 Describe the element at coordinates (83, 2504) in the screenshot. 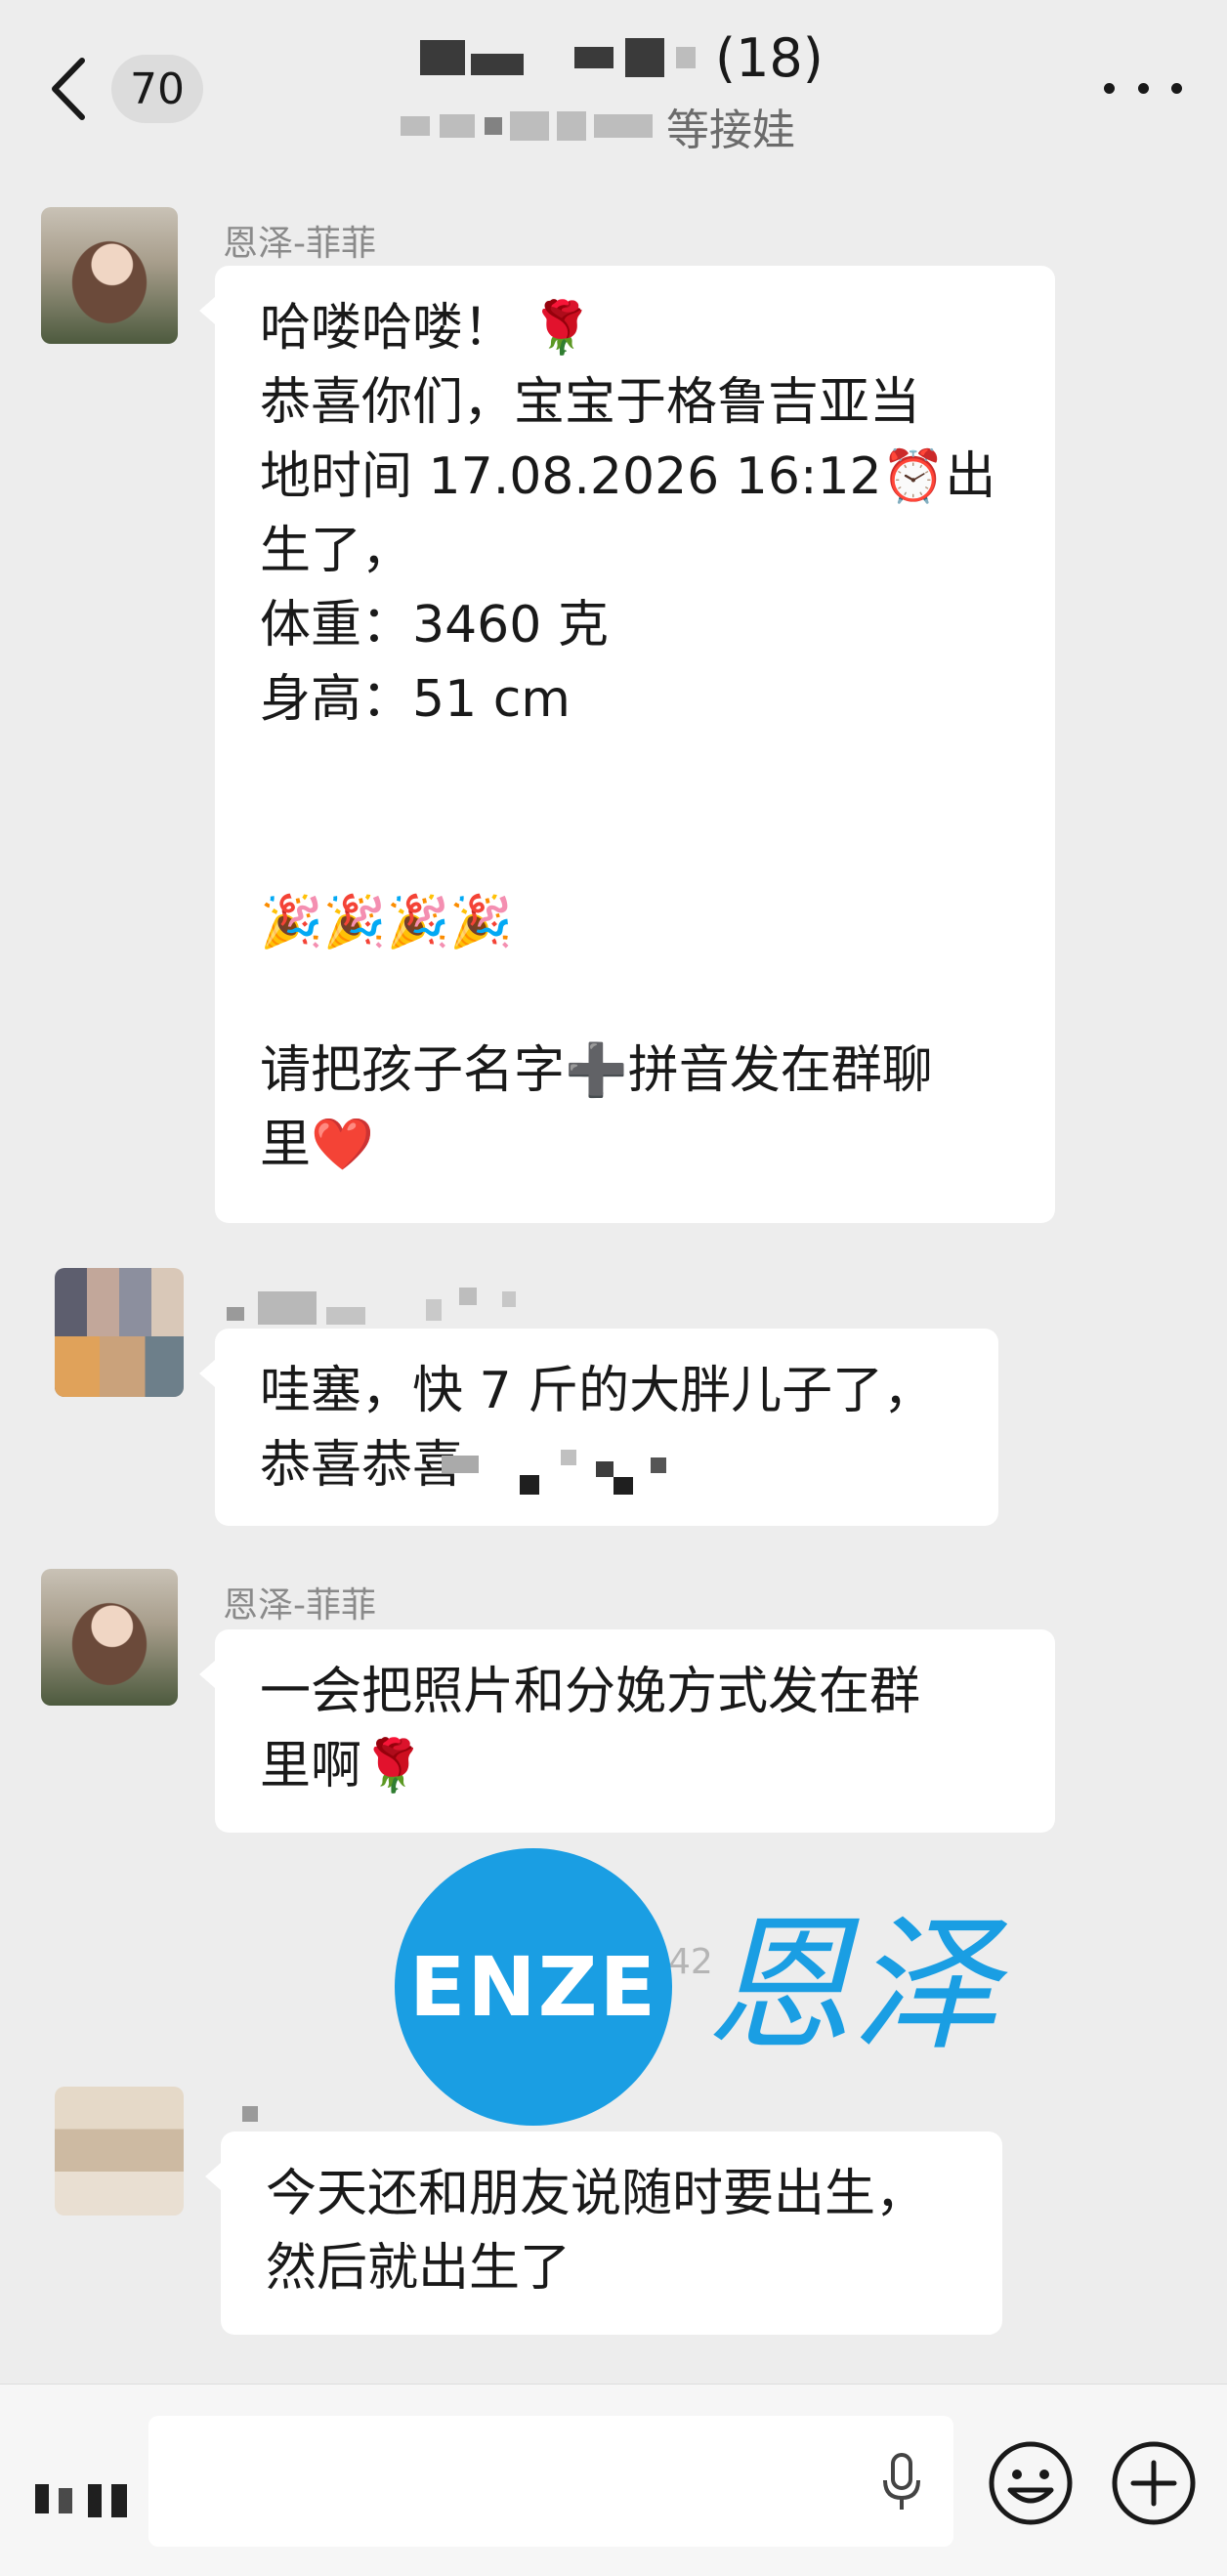

I see `voice-toggle-button` at that location.